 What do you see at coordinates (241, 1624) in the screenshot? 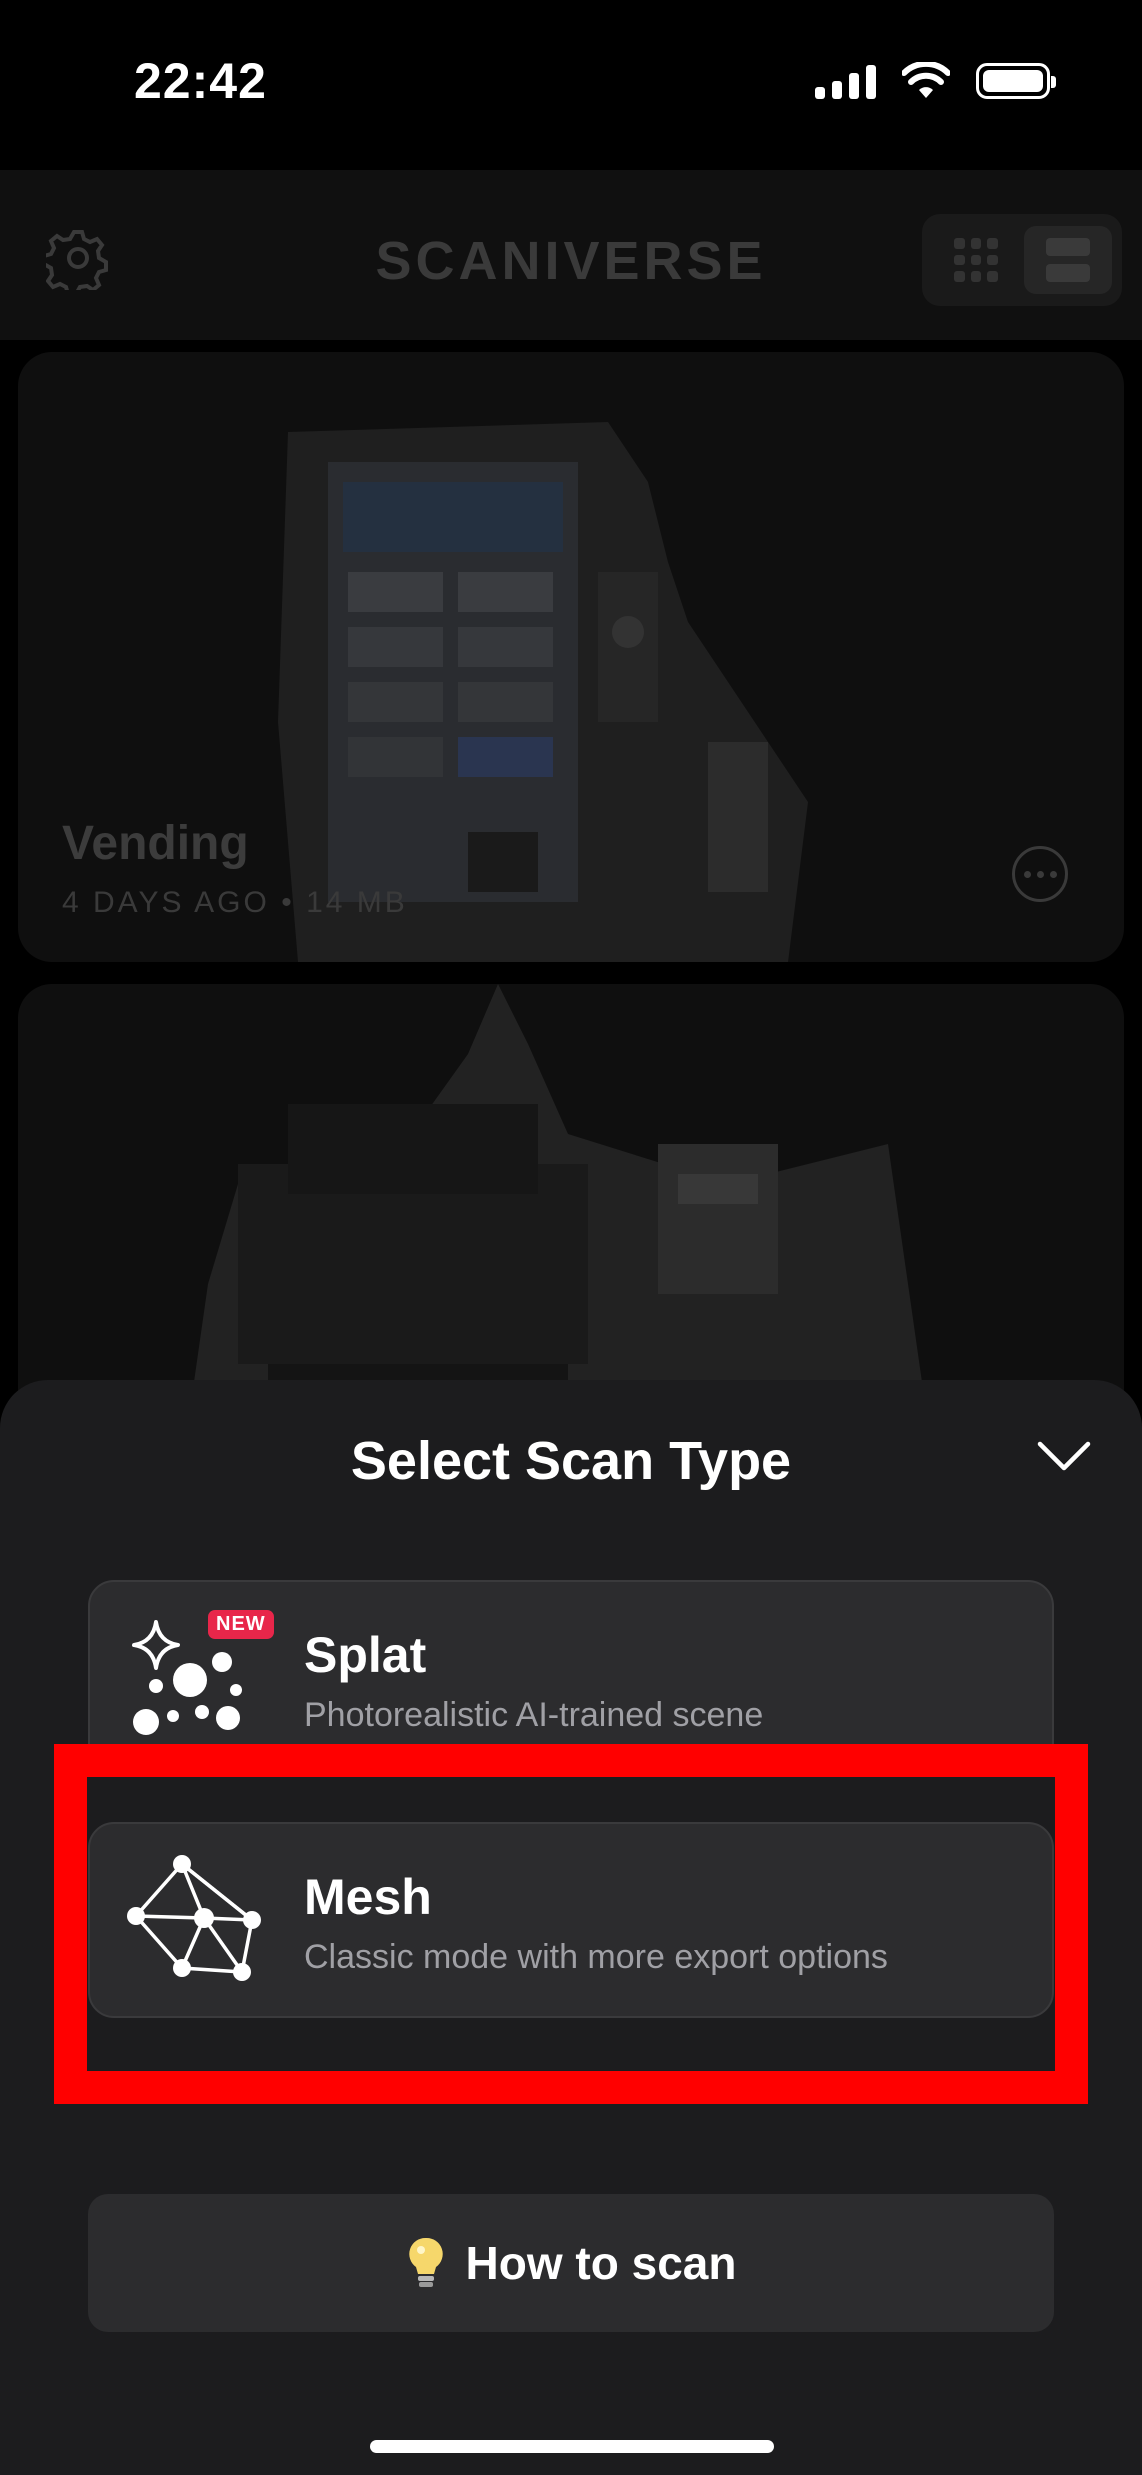
I see `new-badge: NEW` at bounding box center [241, 1624].